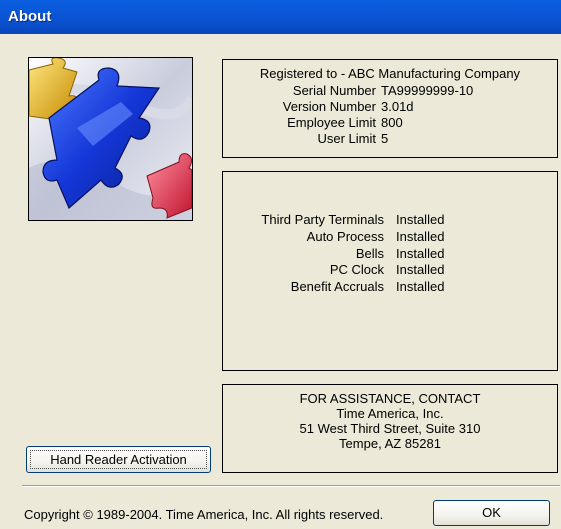  What do you see at coordinates (337, 286) in the screenshot?
I see `feature-label: Benefit Accruals` at bounding box center [337, 286].